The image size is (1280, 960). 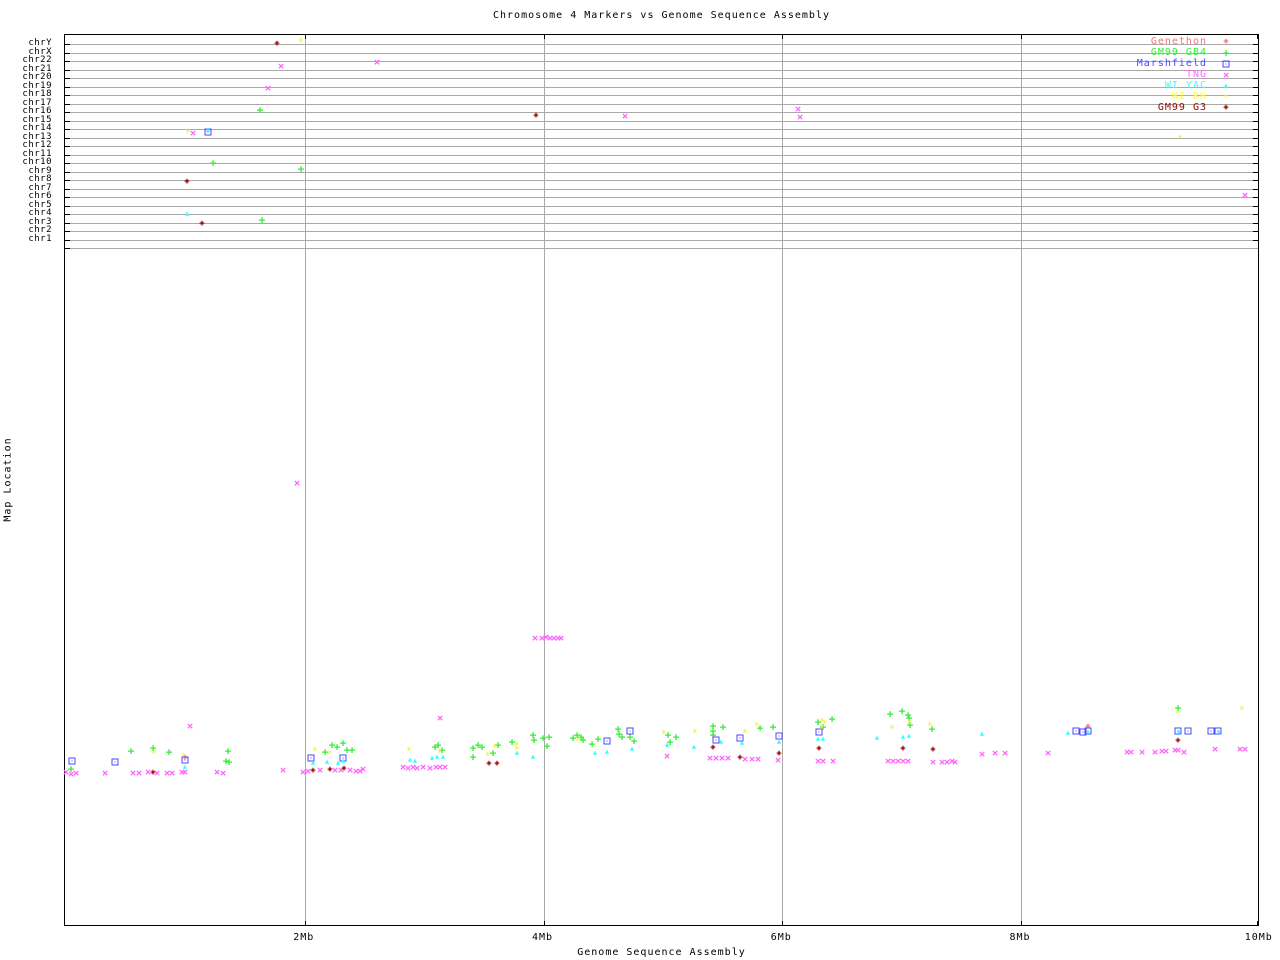 I want to click on left-tick-chr10, so click(x=67, y=164).